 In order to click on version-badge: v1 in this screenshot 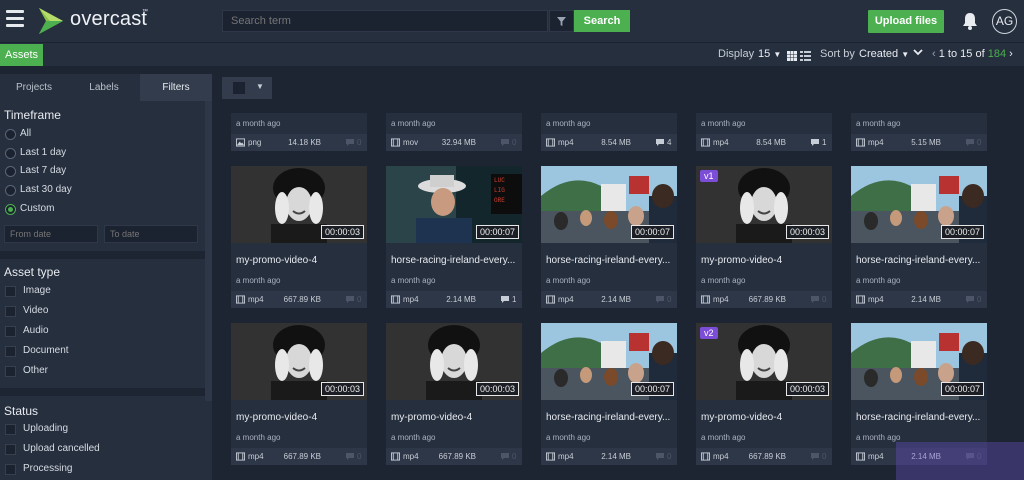, I will do `click(709, 176)`.